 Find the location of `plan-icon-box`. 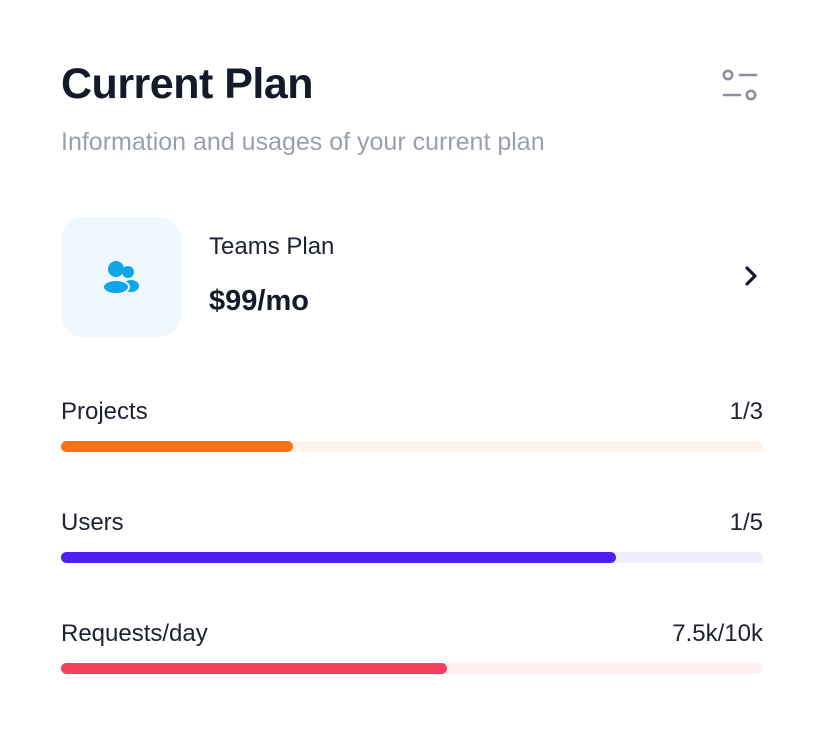

plan-icon-box is located at coordinates (121, 277).